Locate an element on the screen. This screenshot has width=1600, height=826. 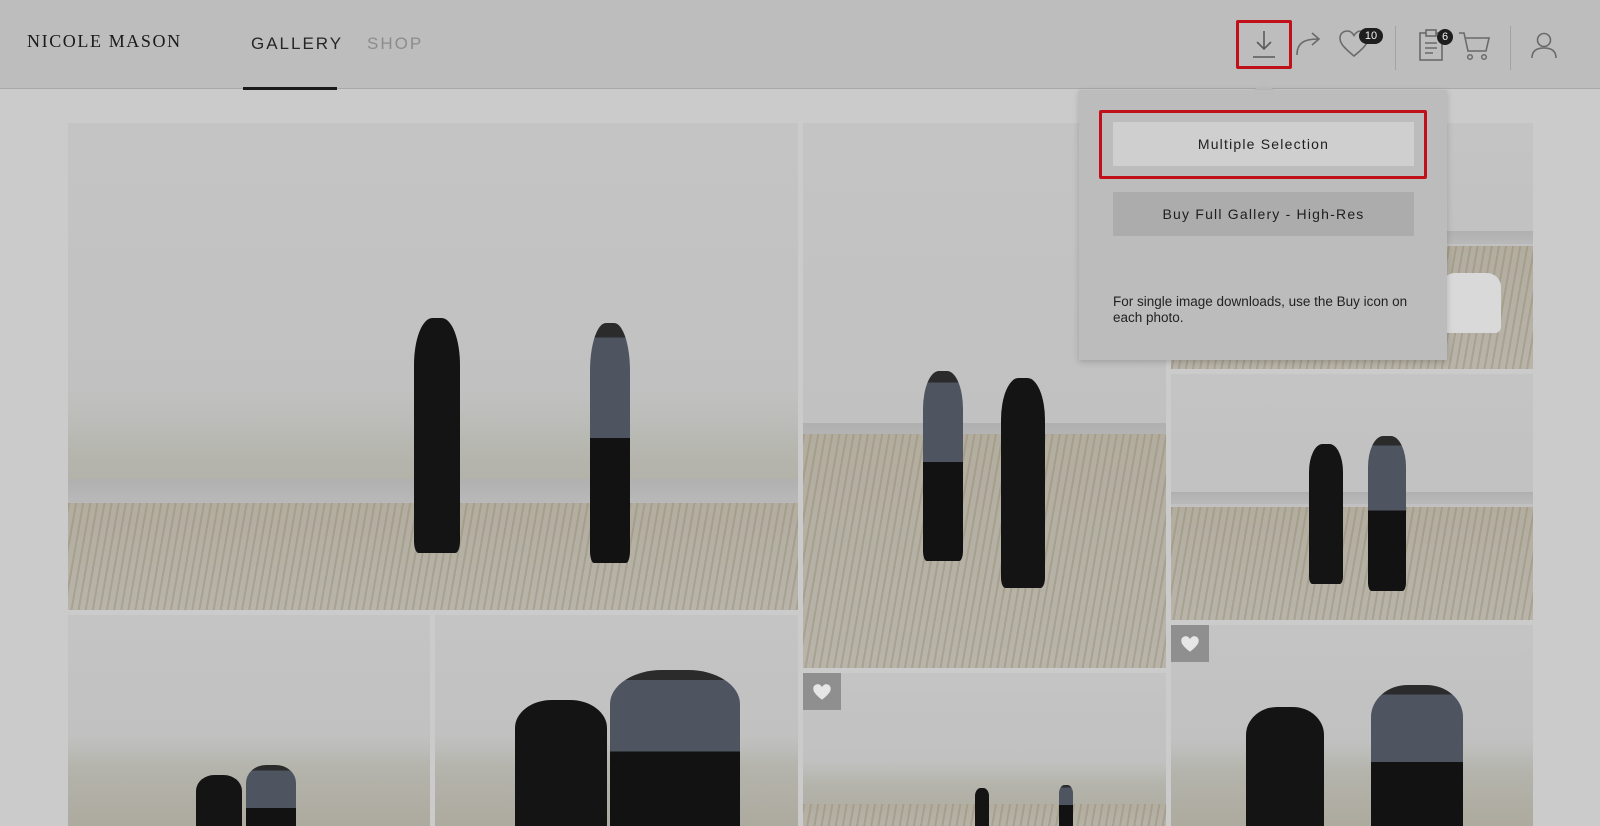
order-list-button: 6 is located at coordinates (1435, 45).